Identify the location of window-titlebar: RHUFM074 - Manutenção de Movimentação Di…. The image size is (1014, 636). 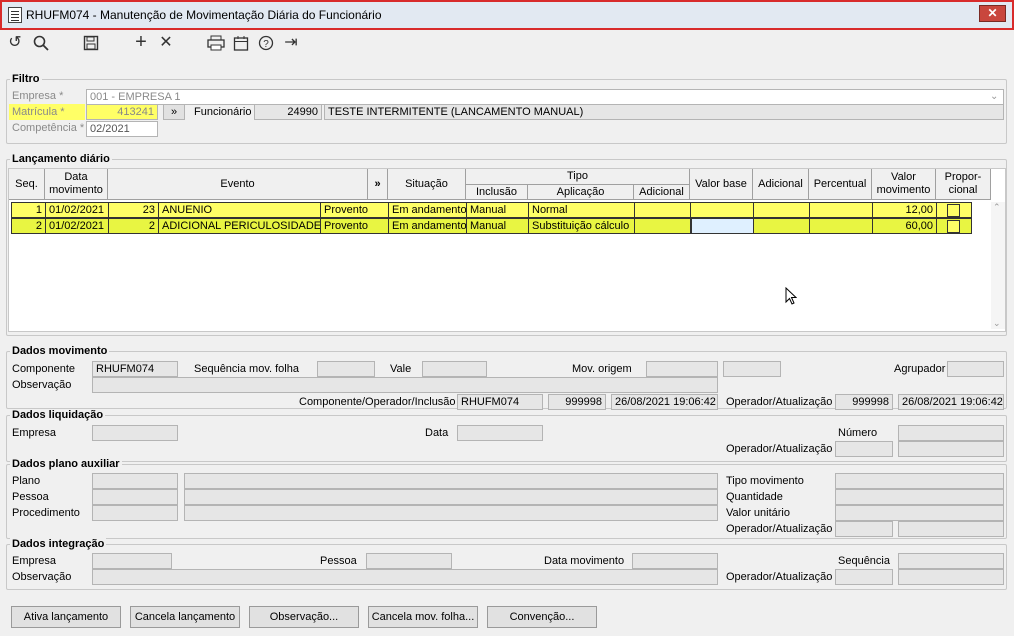
(507, 15).